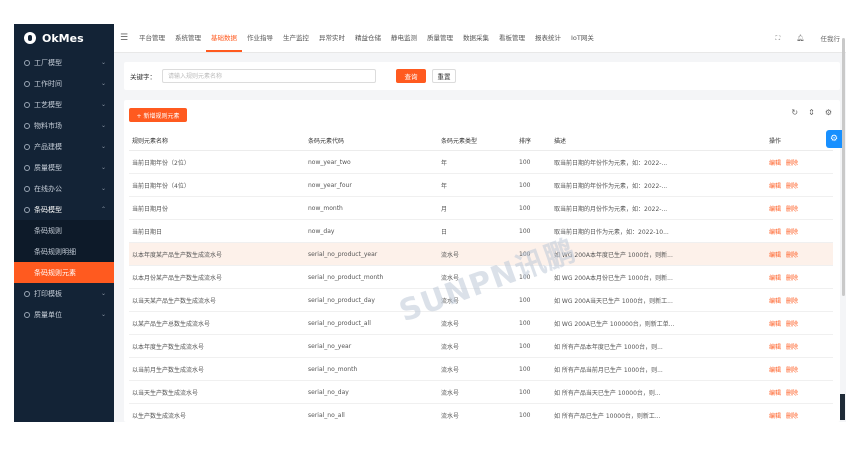 The height and width of the screenshot is (456, 860). Describe the element at coordinates (548, 38) in the screenshot. I see `nav-tab: 报表统计` at that location.